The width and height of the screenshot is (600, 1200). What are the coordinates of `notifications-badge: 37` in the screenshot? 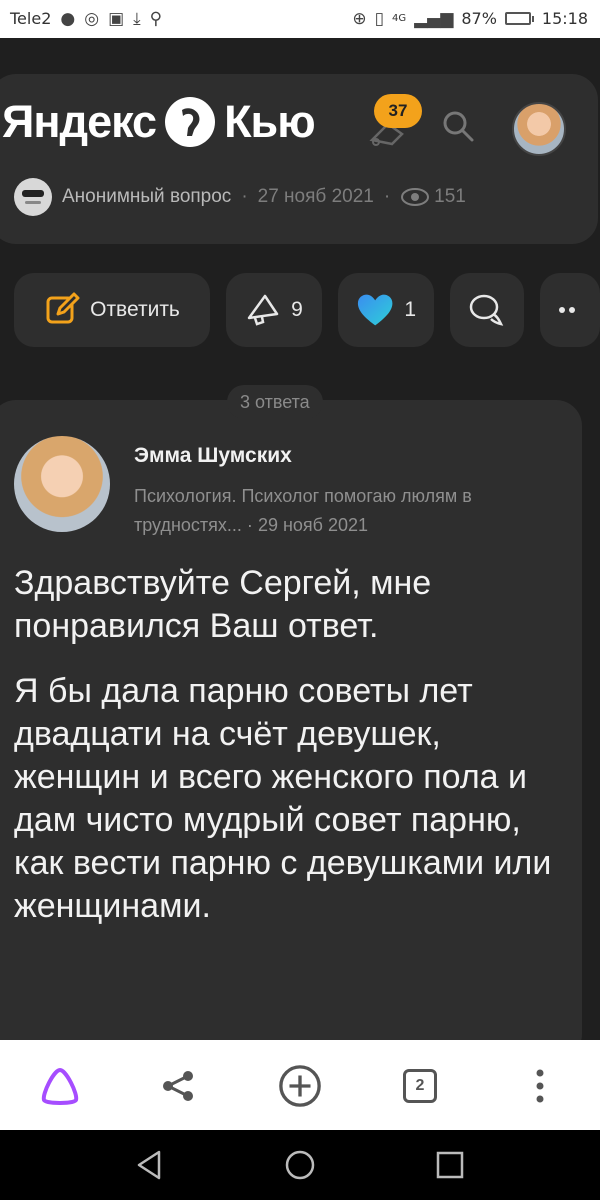 It's located at (398, 111).